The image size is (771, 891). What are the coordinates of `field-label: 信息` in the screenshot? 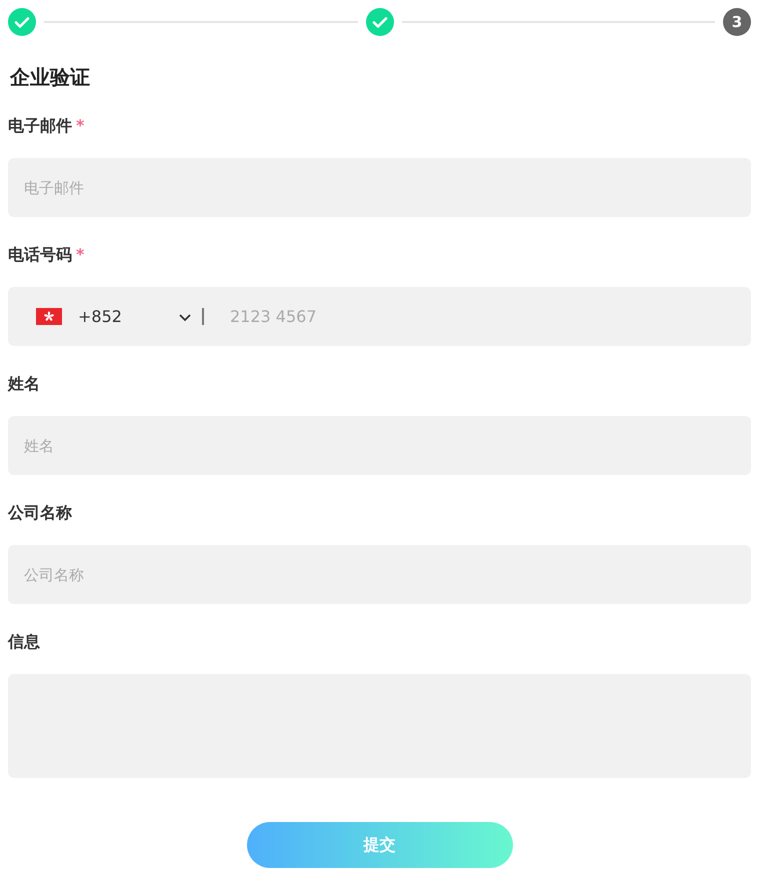 It's located at (24, 642).